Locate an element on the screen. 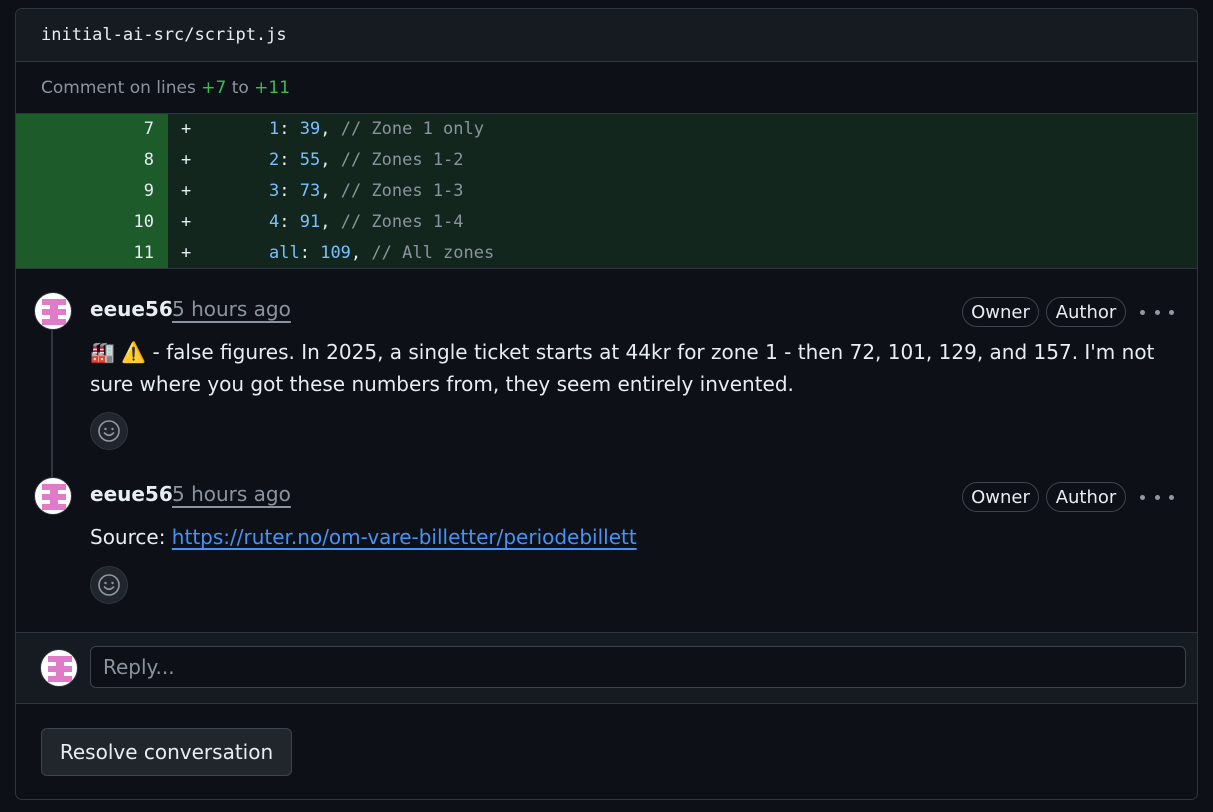 Image resolution: width=1213 pixels, height=812 pixels. reply-bar is located at coordinates (606, 668).